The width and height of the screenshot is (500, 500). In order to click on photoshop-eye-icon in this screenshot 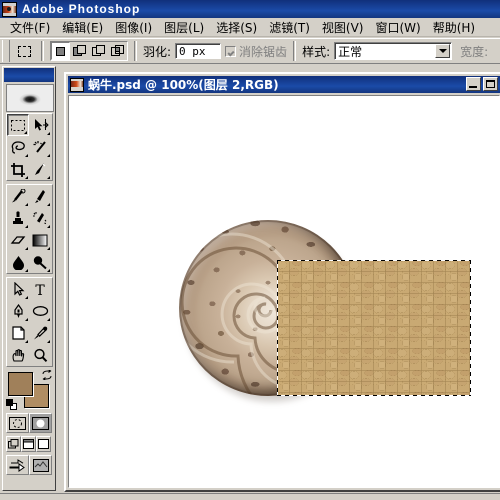, I will do `click(9, 9)`.